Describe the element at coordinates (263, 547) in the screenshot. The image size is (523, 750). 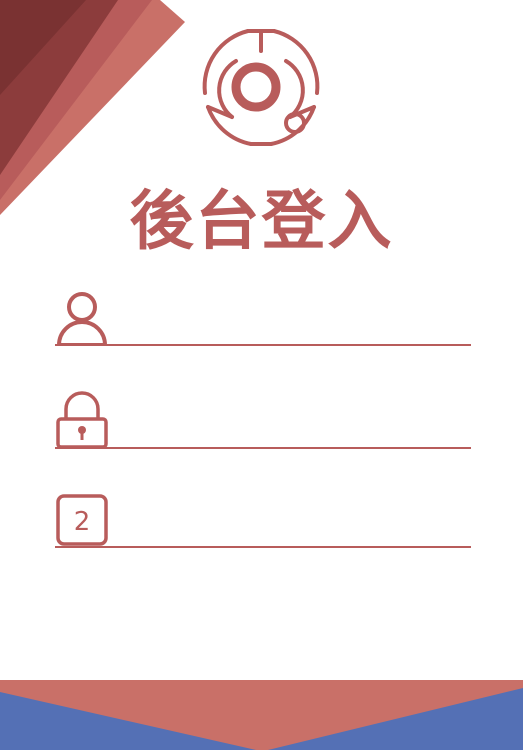
I see `captcha-underline` at that location.